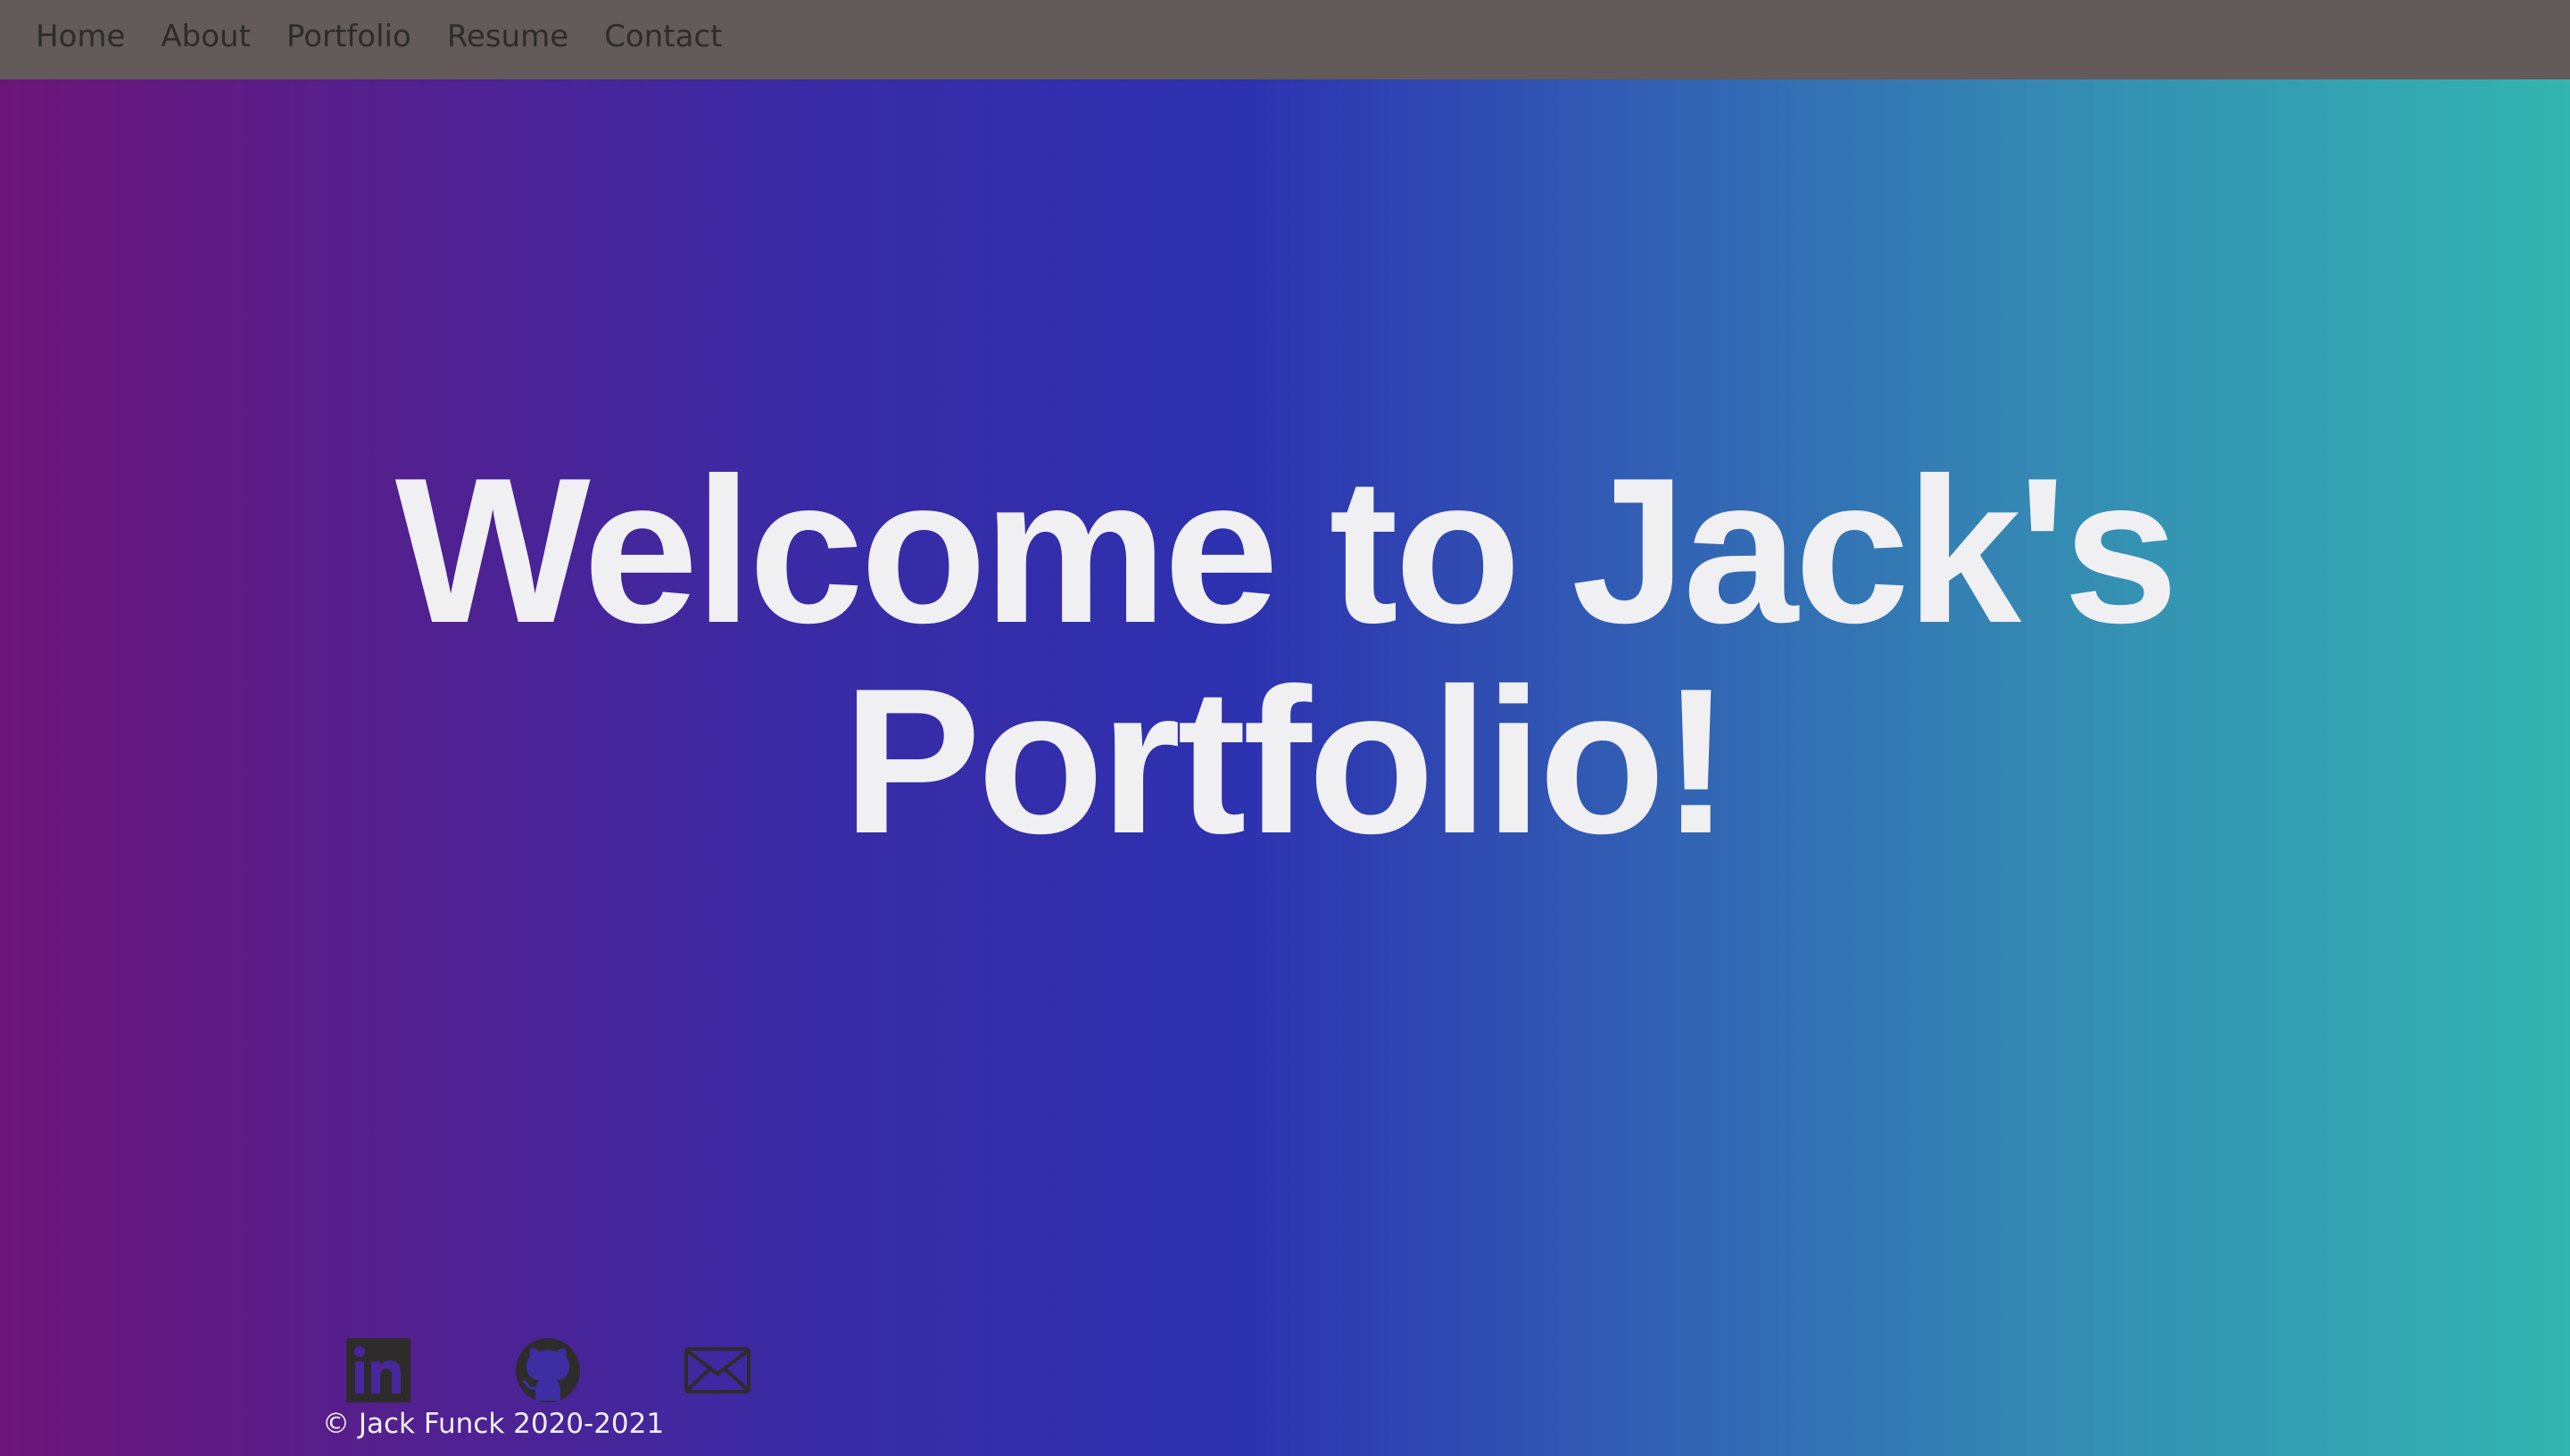  Describe the element at coordinates (507, 36) in the screenshot. I see `nav-link-resume: Resume` at that location.